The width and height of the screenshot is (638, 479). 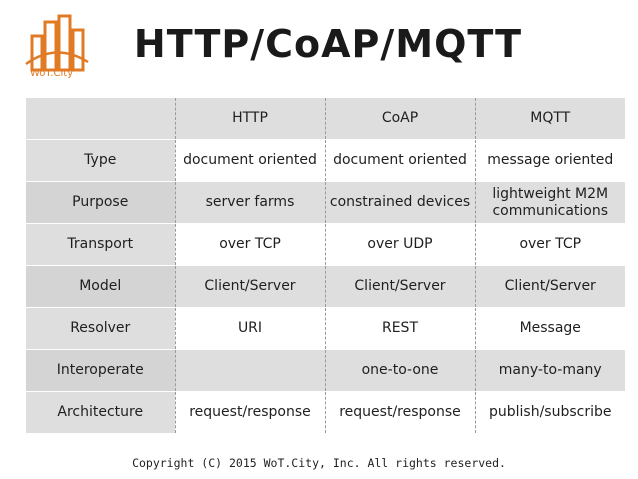 What do you see at coordinates (549, 412) in the screenshot?
I see `table-cell: publish/subscribe` at bounding box center [549, 412].